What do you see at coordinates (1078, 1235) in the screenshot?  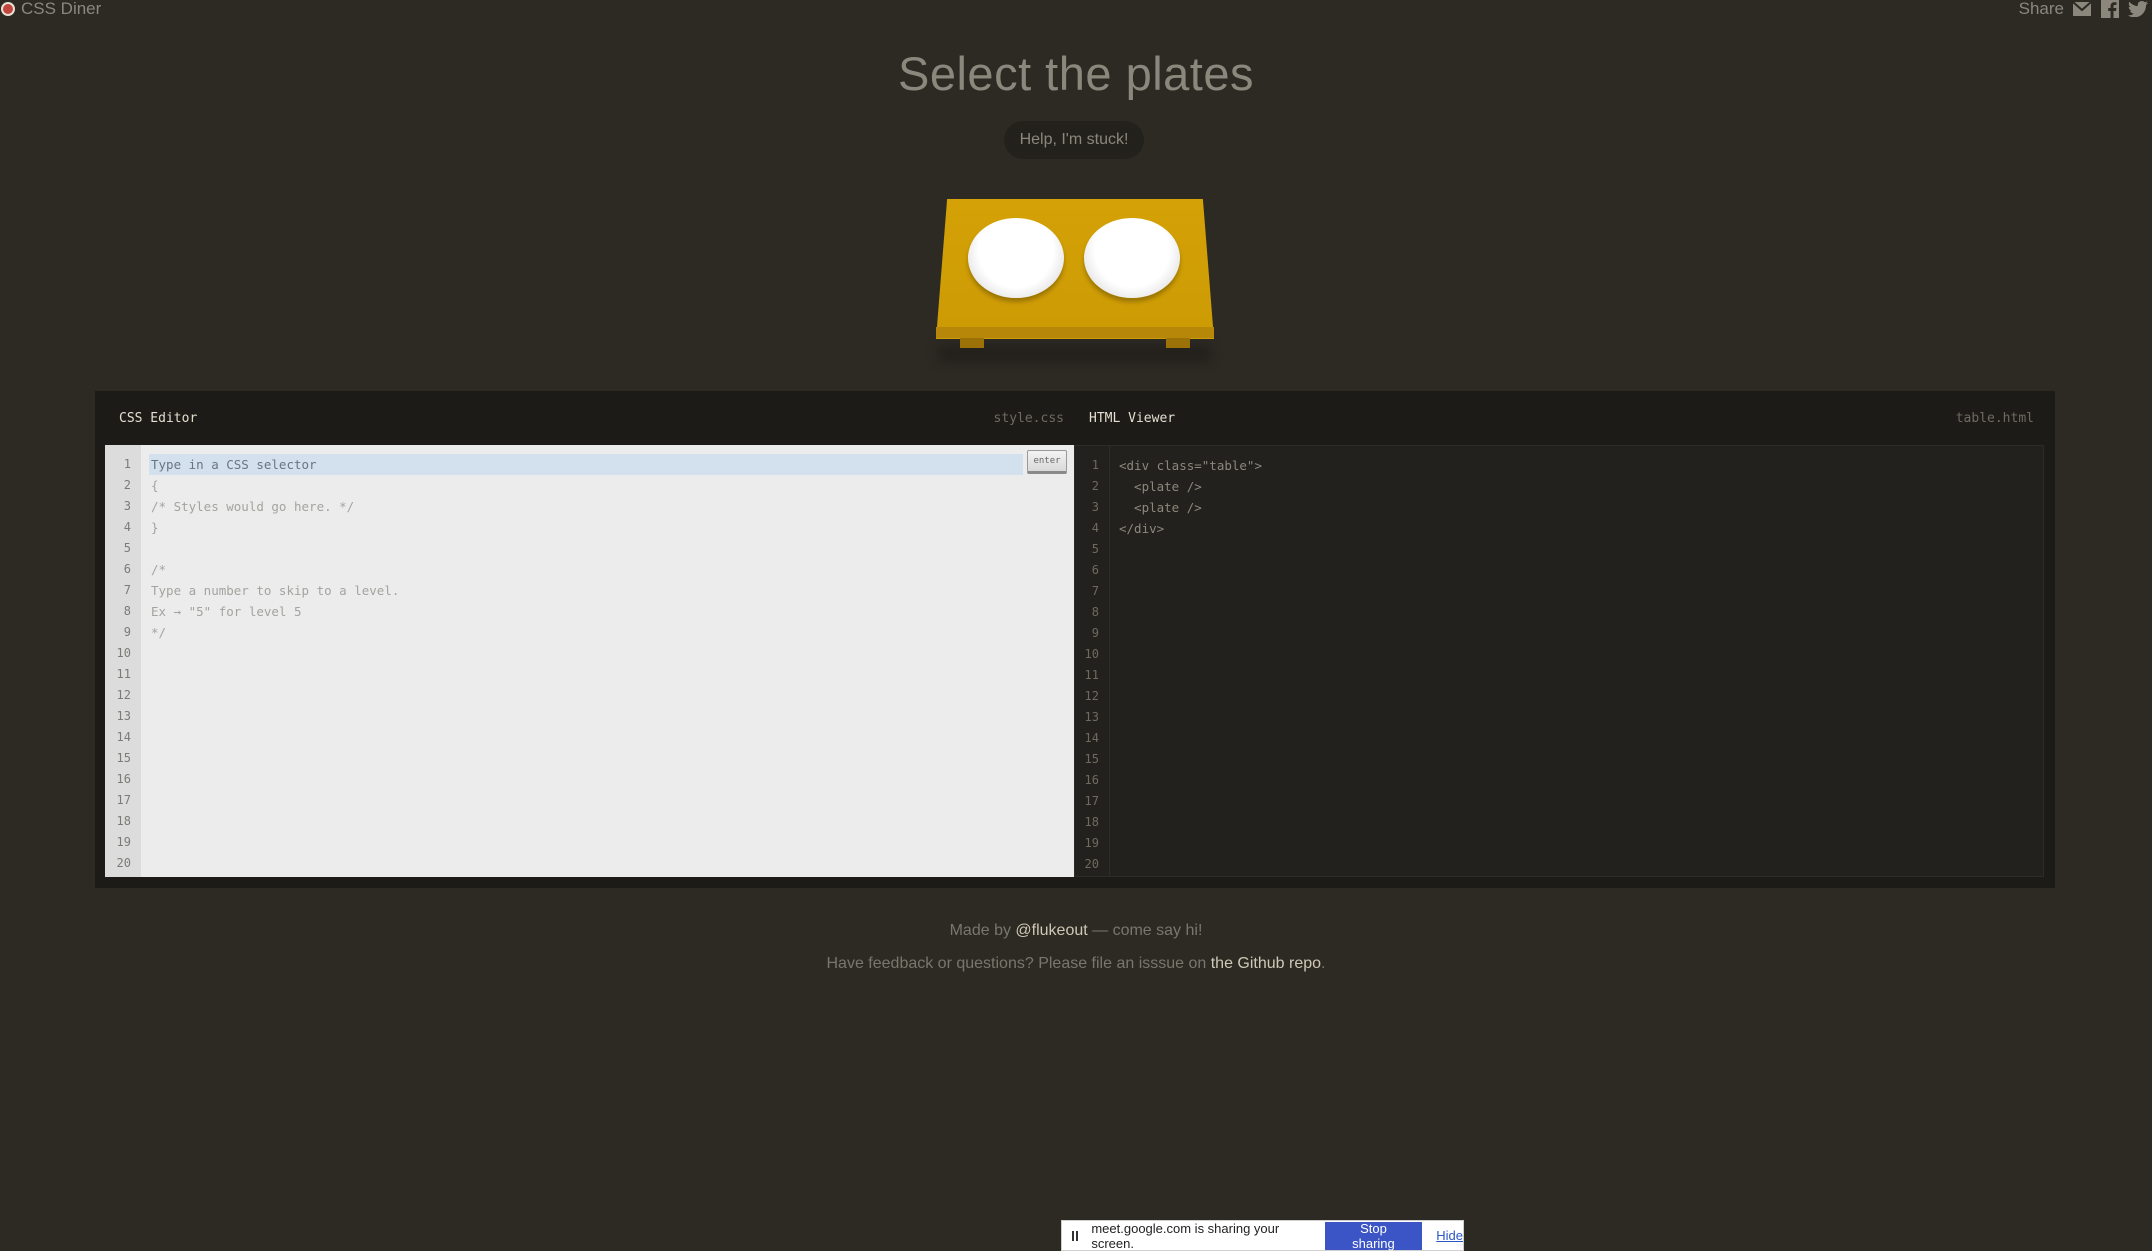 I see `pause-icon` at bounding box center [1078, 1235].